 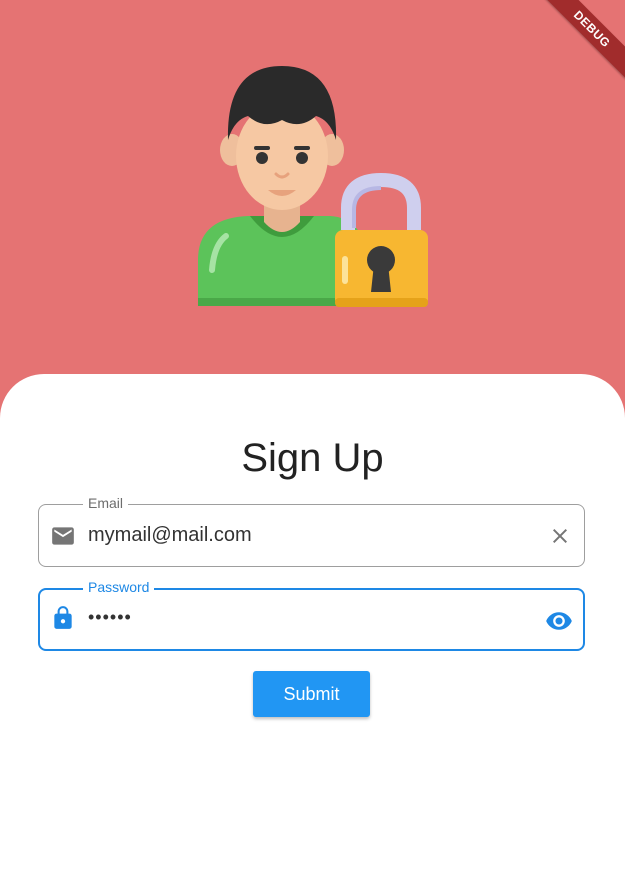 I want to click on email-icon, so click(x=63, y=536).